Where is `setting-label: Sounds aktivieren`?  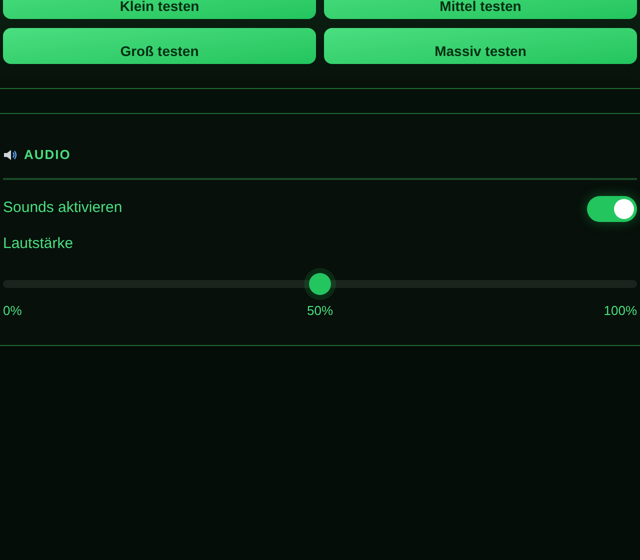 setting-label: Sounds aktivieren is located at coordinates (62, 208).